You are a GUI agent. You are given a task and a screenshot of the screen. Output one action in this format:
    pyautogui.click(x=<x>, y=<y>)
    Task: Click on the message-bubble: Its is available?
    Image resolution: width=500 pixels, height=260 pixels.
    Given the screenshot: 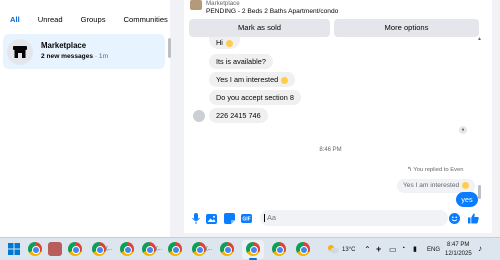 What is the action you would take?
    pyautogui.click(x=241, y=61)
    